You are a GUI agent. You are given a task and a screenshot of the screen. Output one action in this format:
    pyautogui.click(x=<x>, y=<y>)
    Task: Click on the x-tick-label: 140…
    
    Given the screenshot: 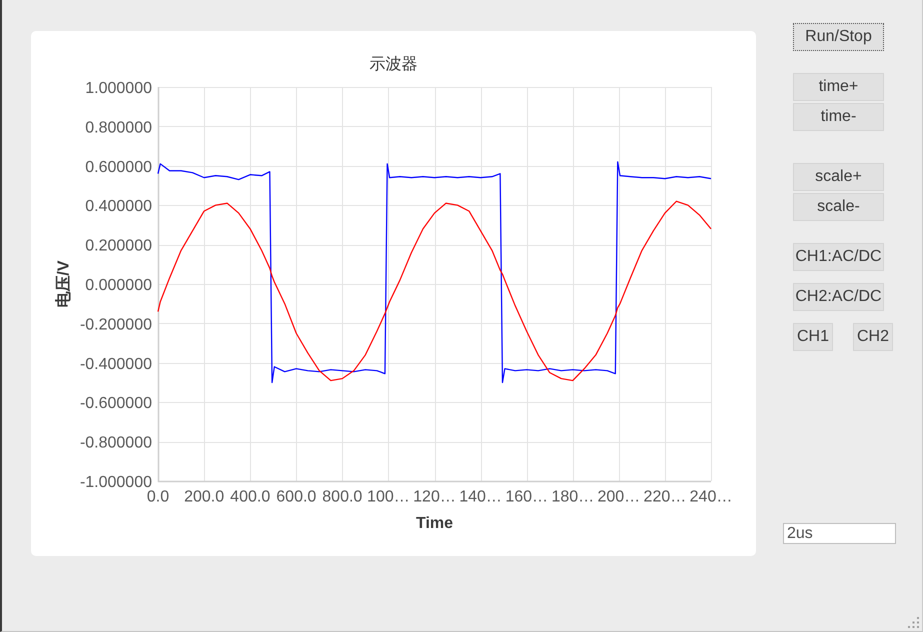 What is the action you would take?
    pyautogui.click(x=480, y=497)
    